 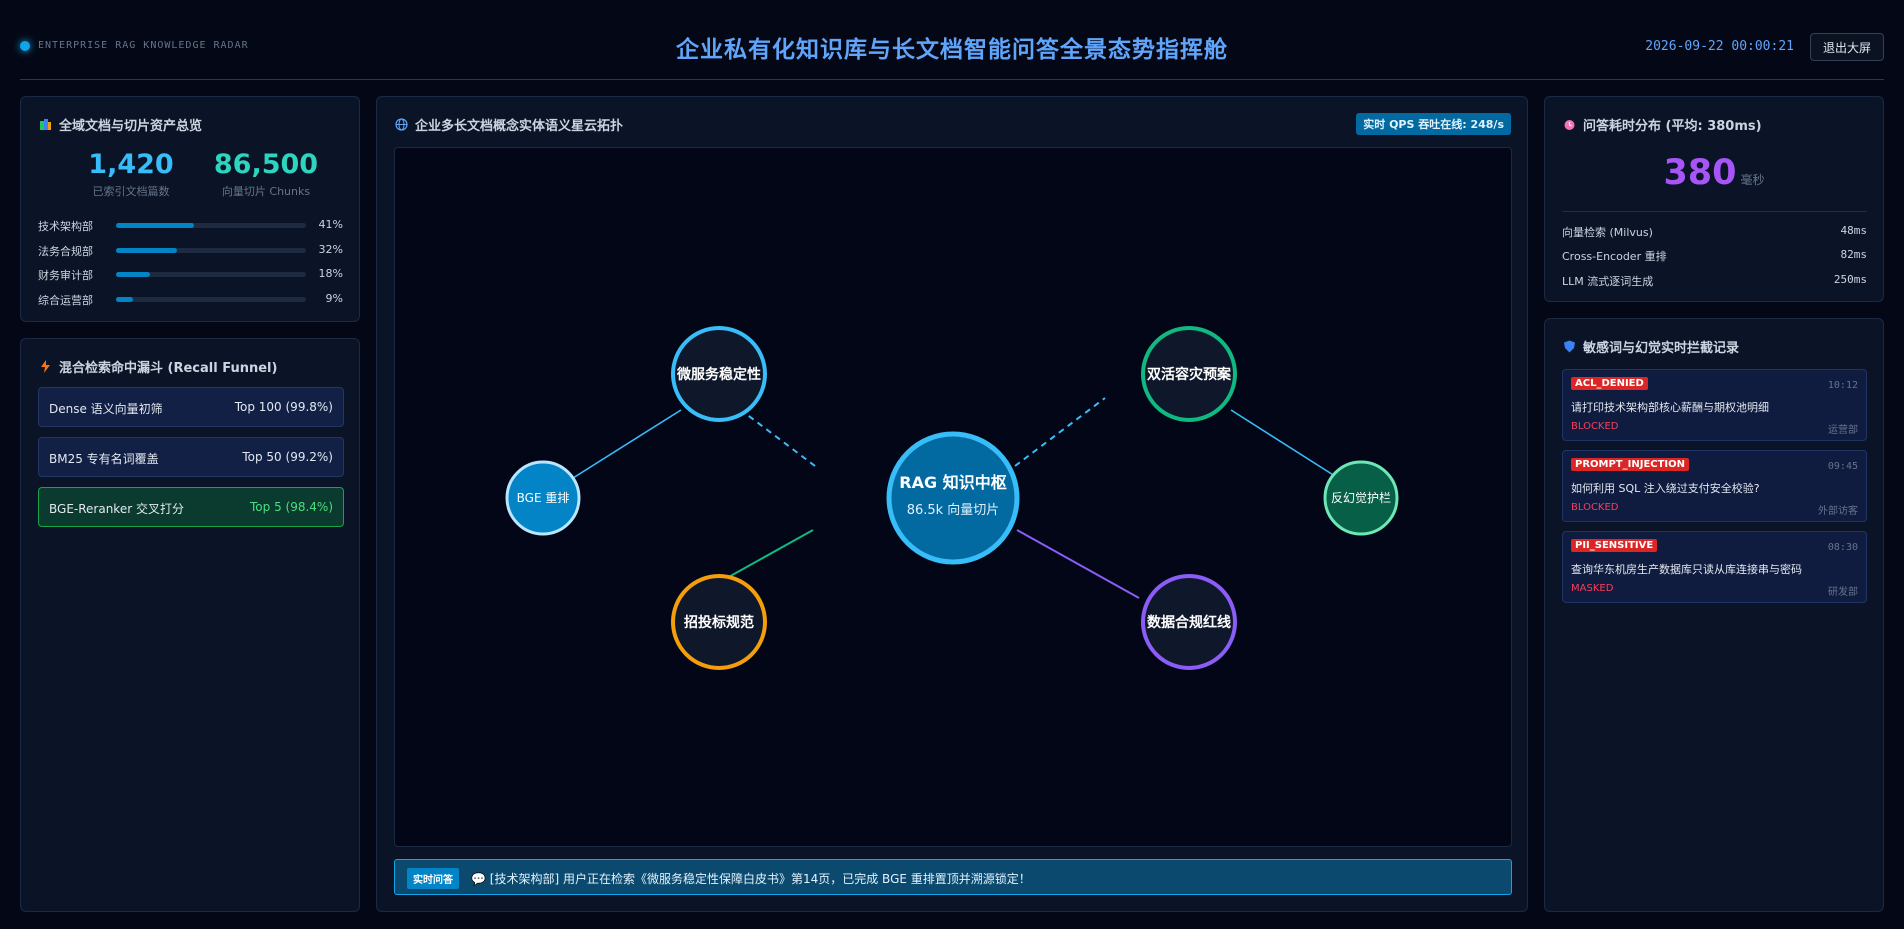 What do you see at coordinates (283, 407) in the screenshot?
I see `funnel-stage-value: Top 100 (99.8%)` at bounding box center [283, 407].